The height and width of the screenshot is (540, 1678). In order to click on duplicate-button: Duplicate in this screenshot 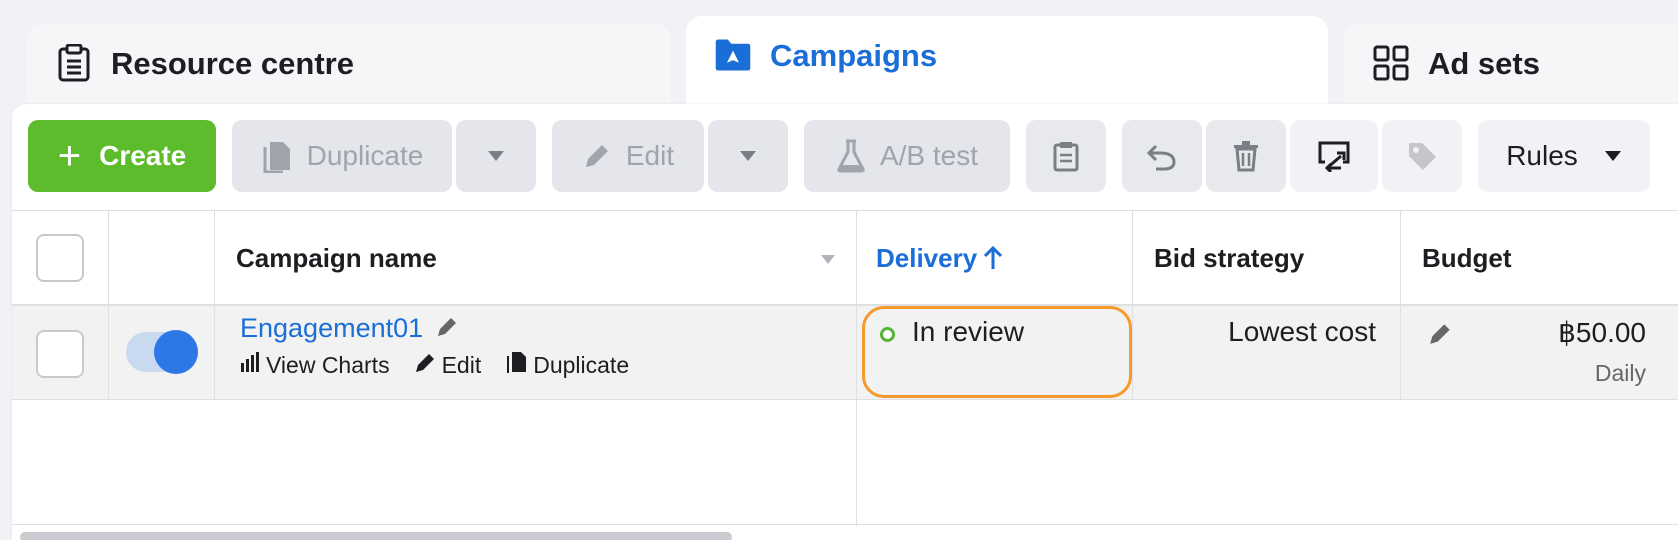, I will do `click(342, 156)`.